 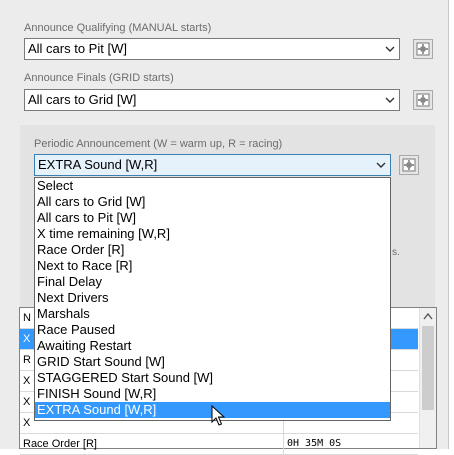 I want to click on scrollbar-thumb, so click(x=428, y=368).